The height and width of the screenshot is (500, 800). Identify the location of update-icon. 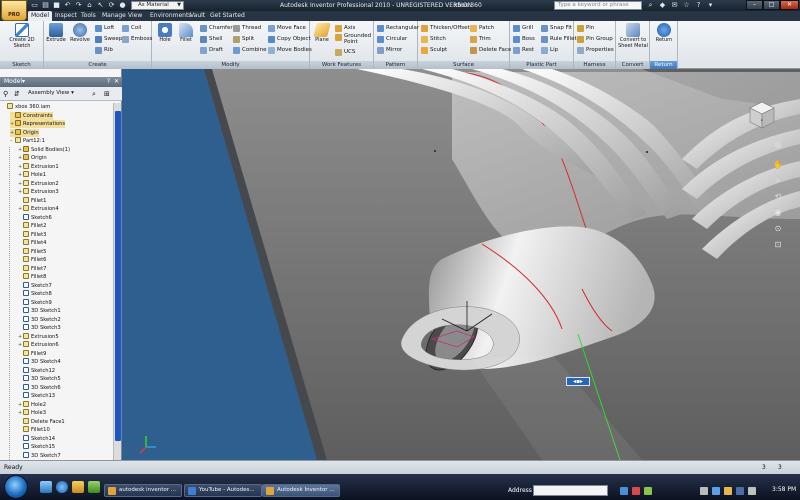
(648, 491).